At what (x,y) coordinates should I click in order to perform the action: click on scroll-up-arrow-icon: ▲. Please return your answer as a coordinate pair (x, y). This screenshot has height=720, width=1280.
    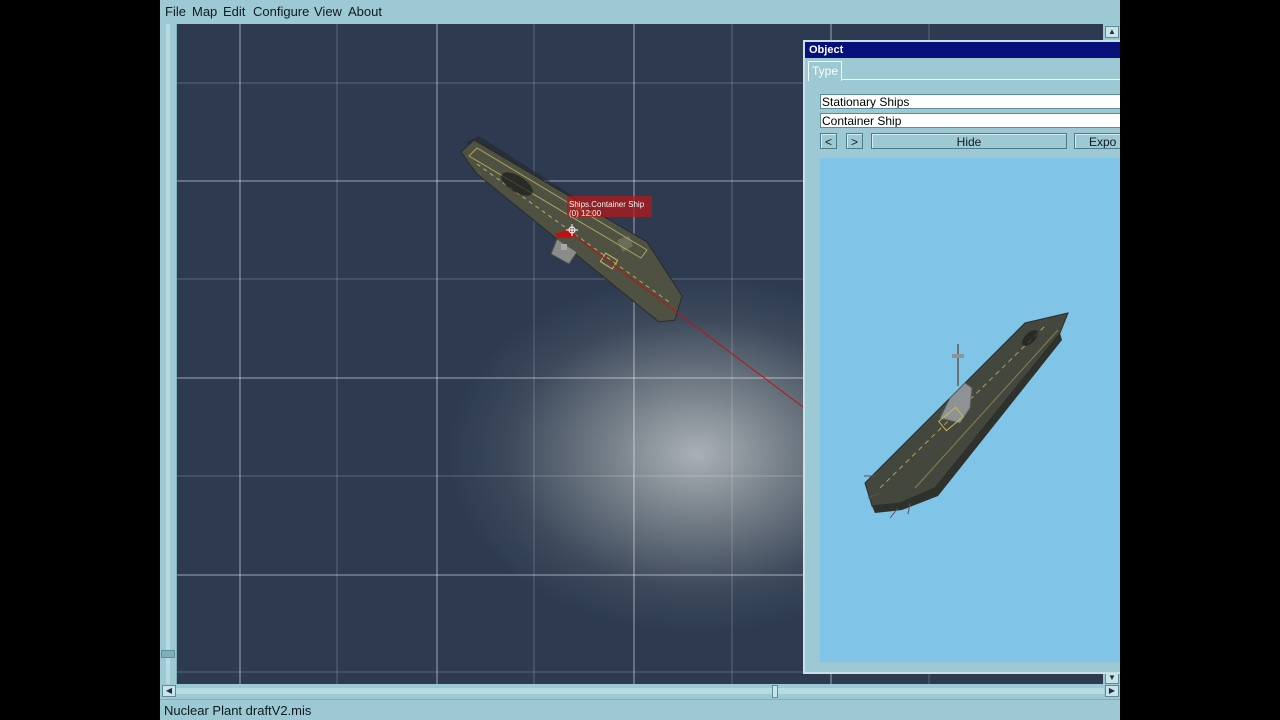
    Looking at the image, I should click on (1112, 32).